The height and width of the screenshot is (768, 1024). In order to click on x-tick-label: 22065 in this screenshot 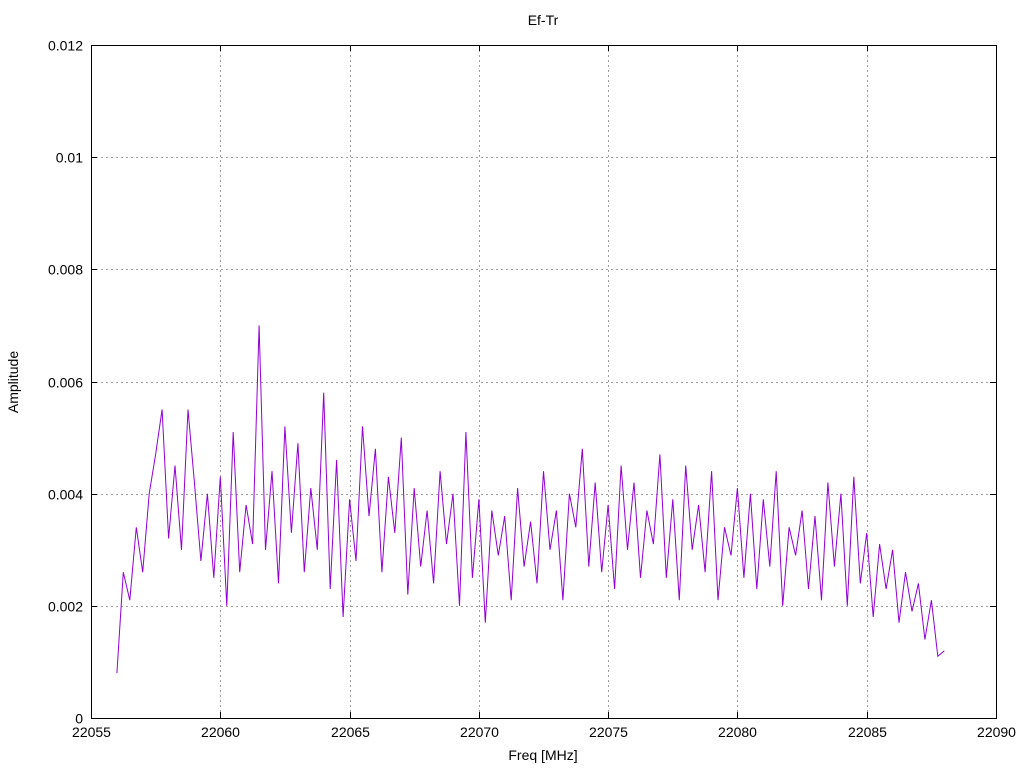, I will do `click(350, 732)`.